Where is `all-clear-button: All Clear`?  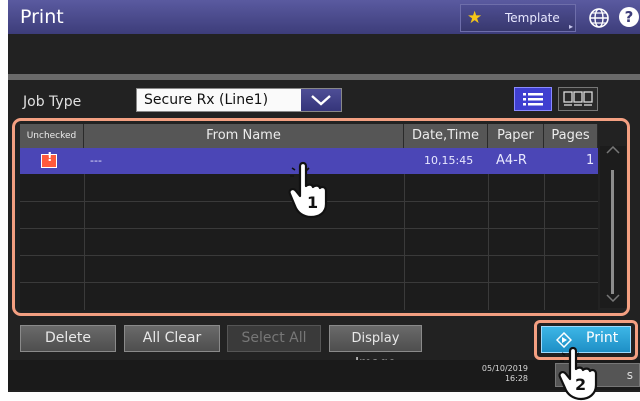 all-clear-button: All Clear is located at coordinates (172, 338).